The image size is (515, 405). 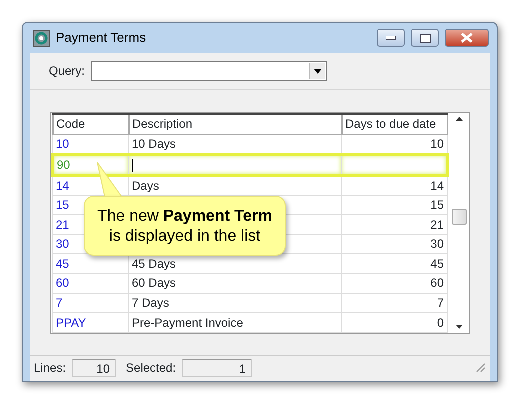 I want to click on column-header: Description, so click(x=235, y=124).